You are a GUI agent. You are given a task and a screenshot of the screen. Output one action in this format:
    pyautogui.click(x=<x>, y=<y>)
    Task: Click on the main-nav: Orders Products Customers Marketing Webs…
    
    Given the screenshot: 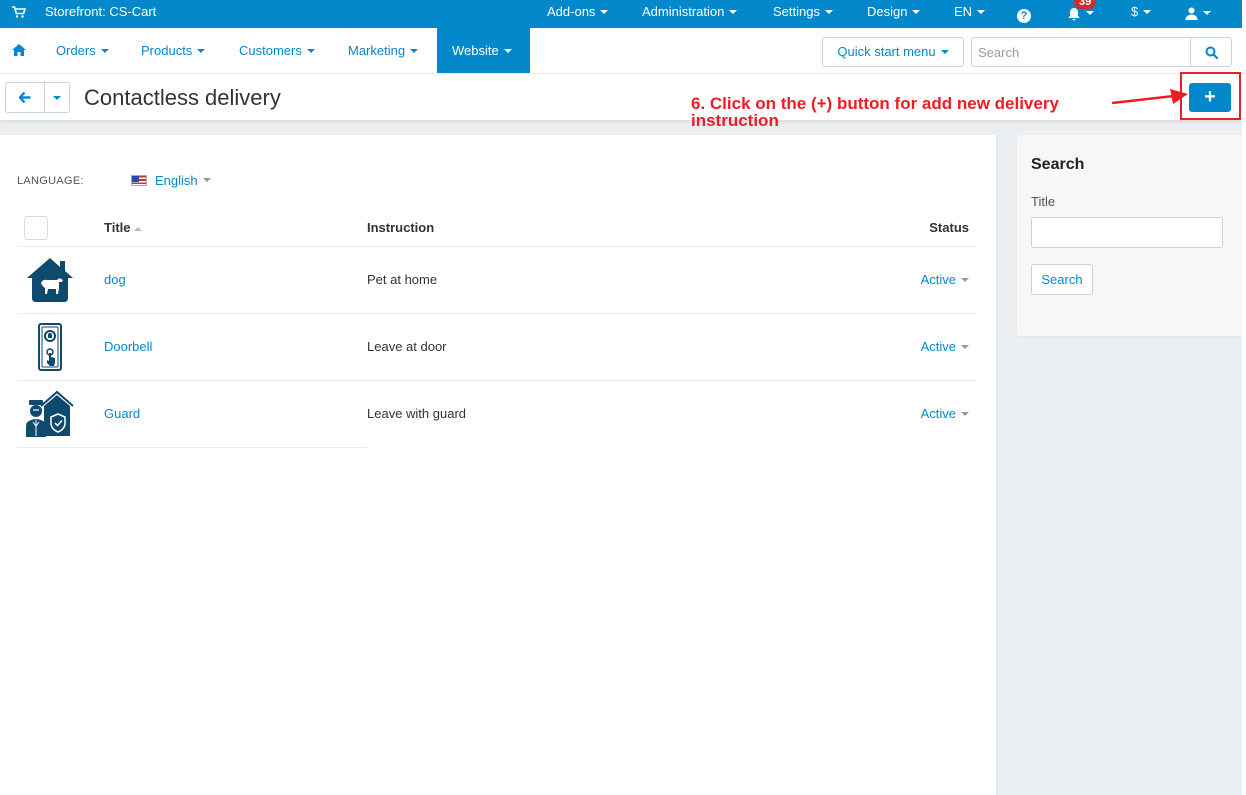 What is the action you would take?
    pyautogui.click(x=621, y=51)
    